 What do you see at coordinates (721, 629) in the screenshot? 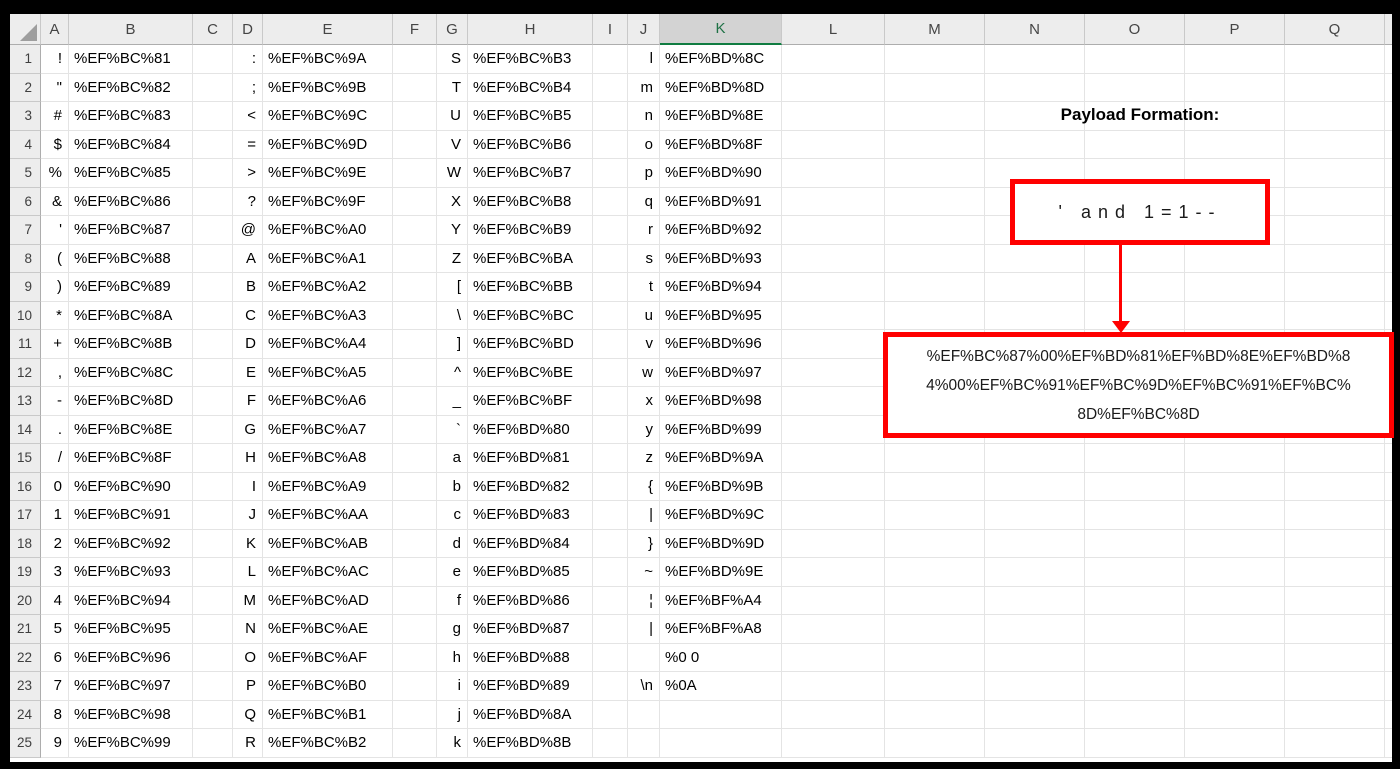
I see `cell: %EF%BF%A8` at bounding box center [721, 629].